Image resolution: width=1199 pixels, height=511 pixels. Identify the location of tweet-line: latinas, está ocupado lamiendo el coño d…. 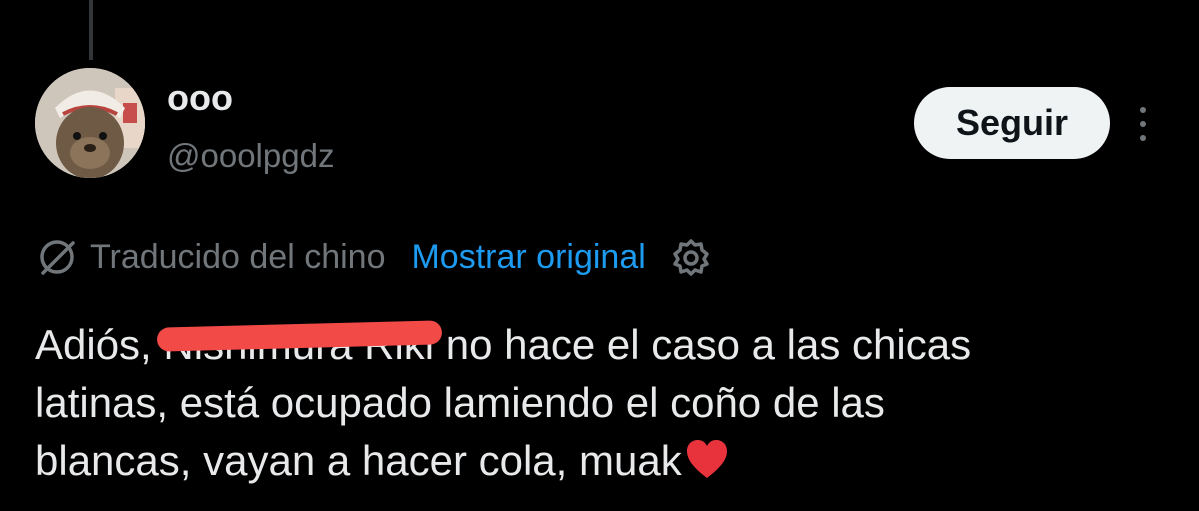
(460, 402).